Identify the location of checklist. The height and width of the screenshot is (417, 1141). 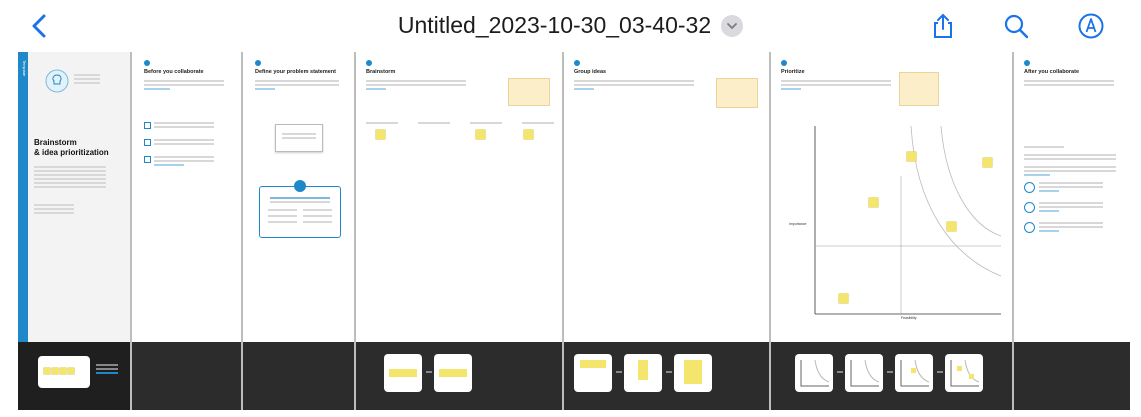
(186, 145).